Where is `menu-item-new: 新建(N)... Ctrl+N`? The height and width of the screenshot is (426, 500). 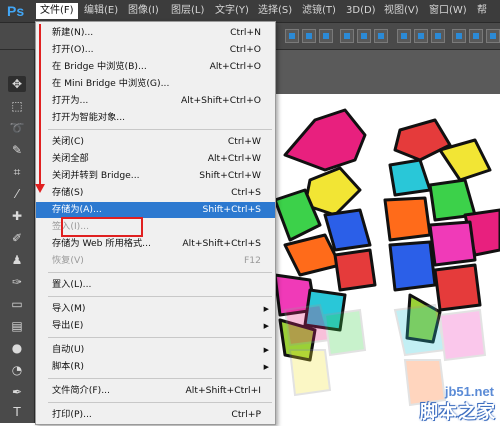
menu-item-new: 新建(N)... Ctrl+N is located at coordinates (155, 33).